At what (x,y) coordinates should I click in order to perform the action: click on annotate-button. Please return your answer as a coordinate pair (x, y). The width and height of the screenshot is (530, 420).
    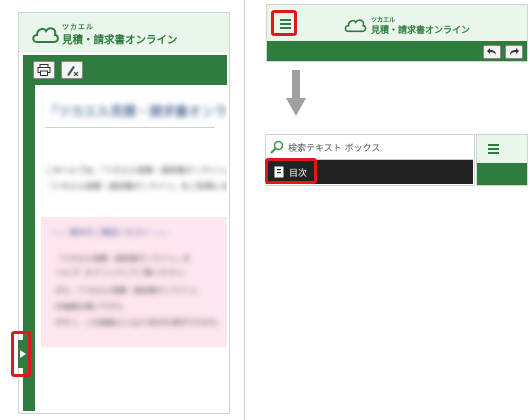
    Looking at the image, I should click on (72, 70).